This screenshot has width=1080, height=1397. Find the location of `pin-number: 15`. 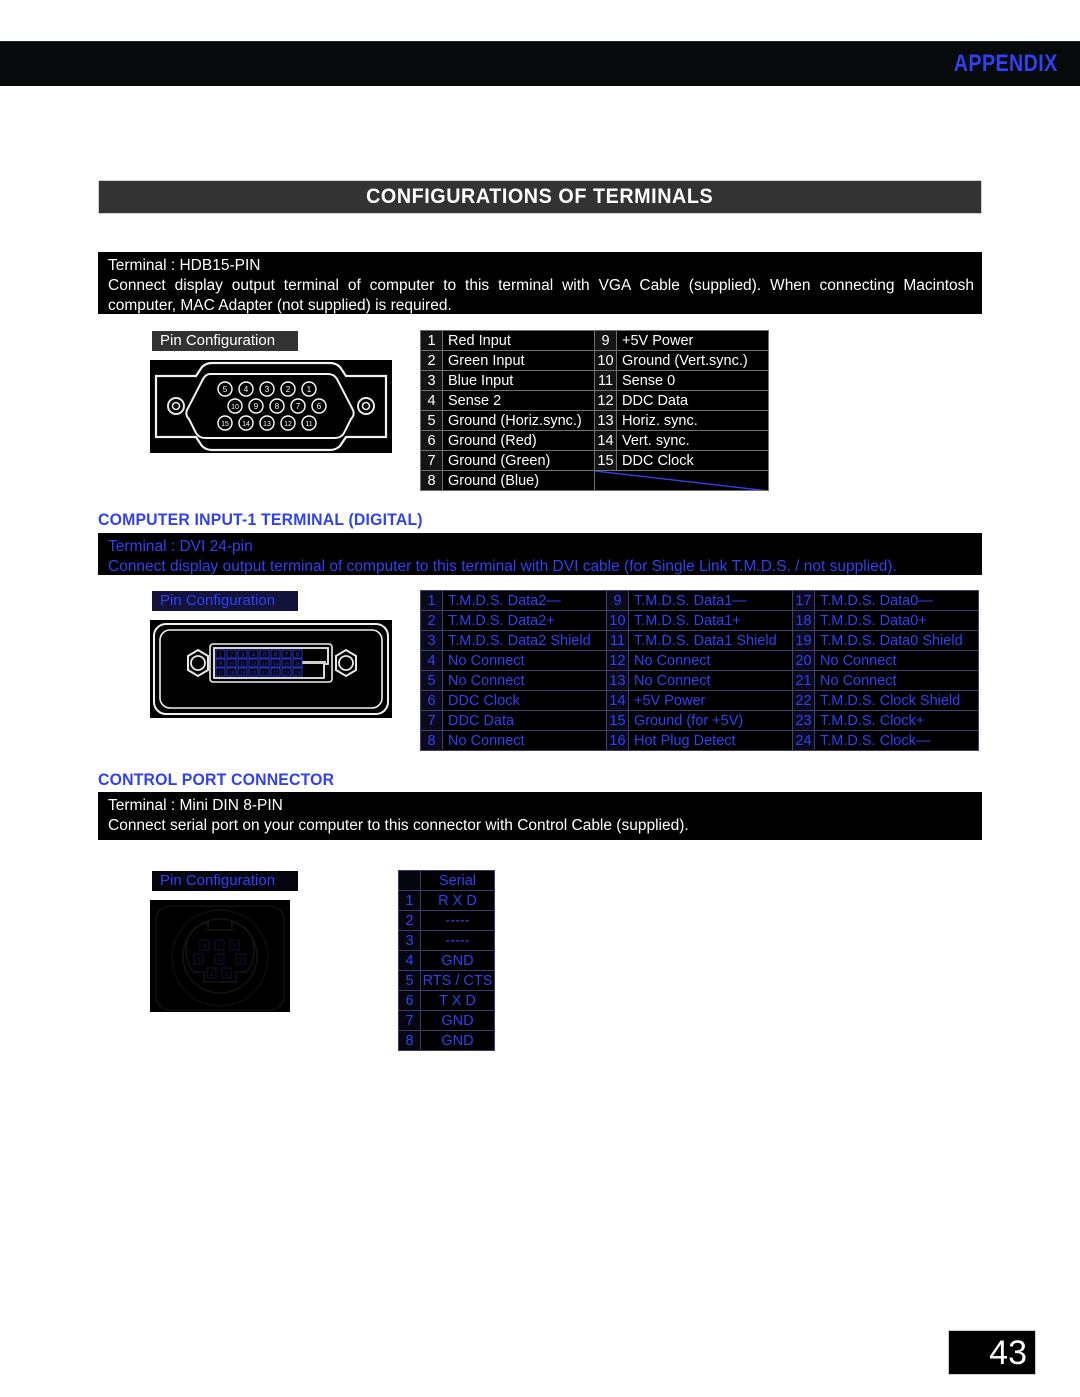

pin-number: 15 is located at coordinates (617, 720).